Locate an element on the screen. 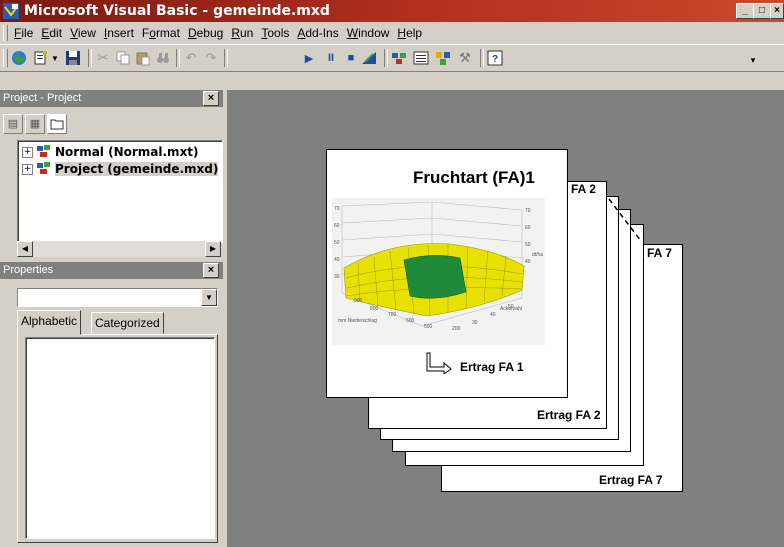 This screenshot has width=784, height=547. card7-caption: Ertrag FA 7 is located at coordinates (631, 480).